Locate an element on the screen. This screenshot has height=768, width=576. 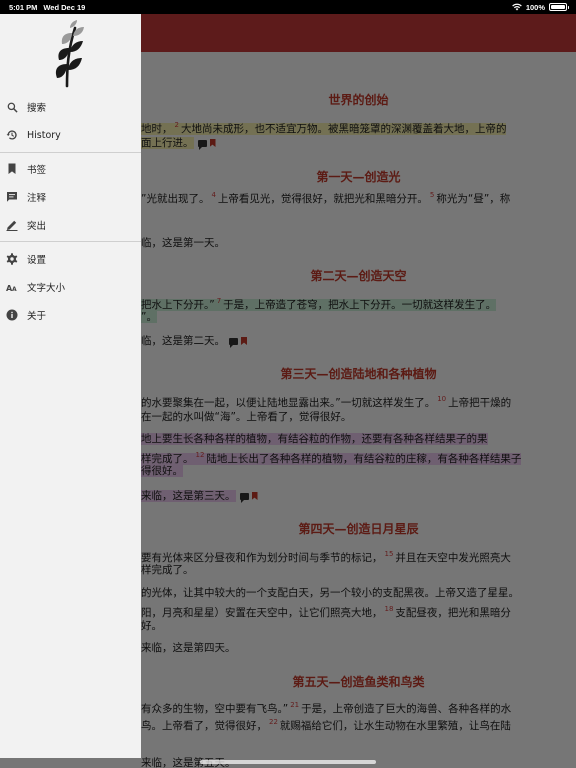
battery-icon is located at coordinates (559, 7).